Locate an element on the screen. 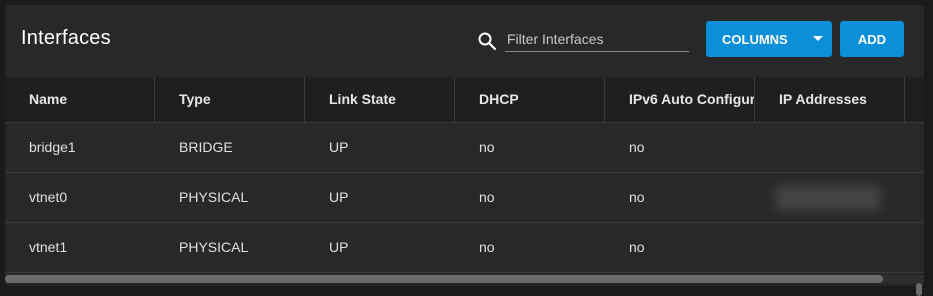  search-icon is located at coordinates (487, 41).